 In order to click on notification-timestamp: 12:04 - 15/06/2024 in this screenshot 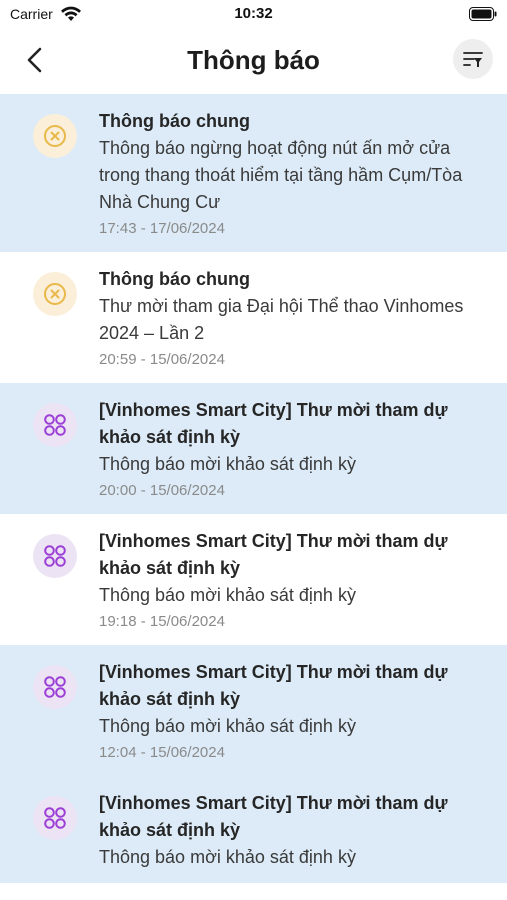, I will do `click(162, 752)`.